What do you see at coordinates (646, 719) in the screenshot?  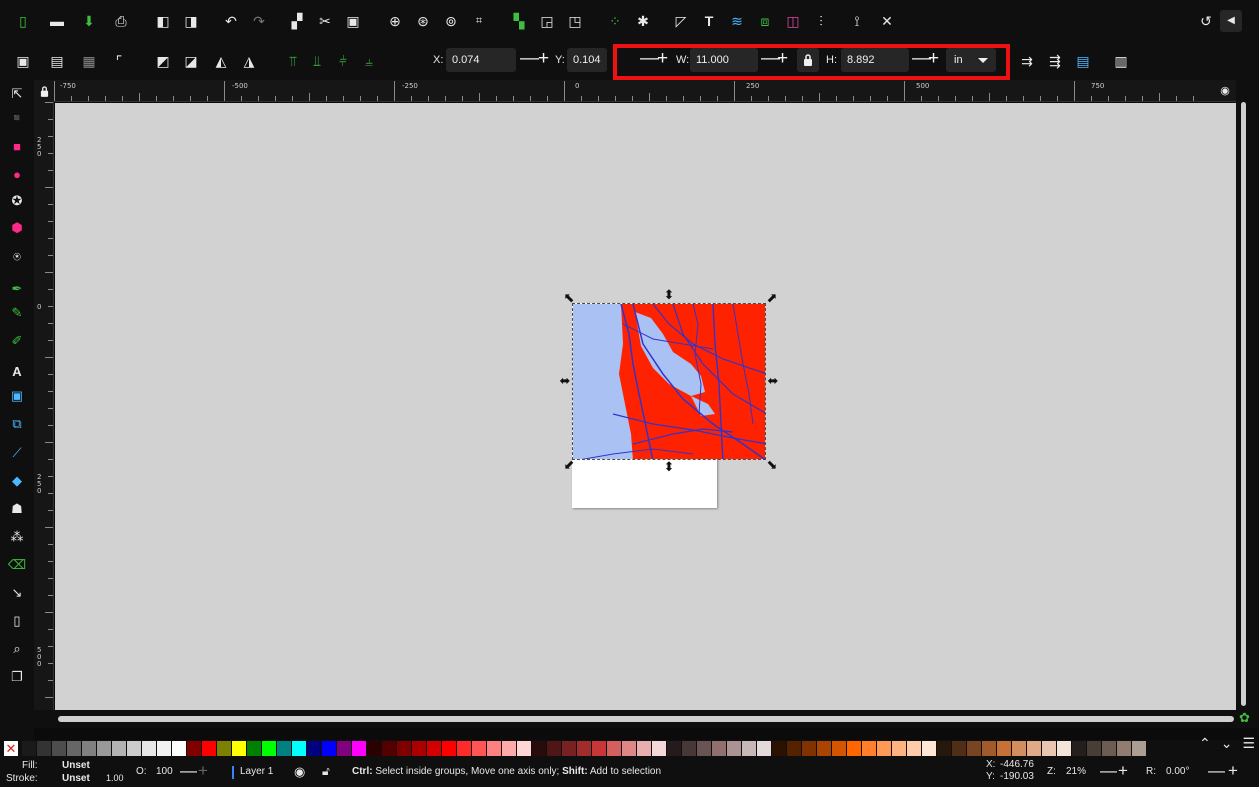 I see `horizontal-scrollbar: ✿` at bounding box center [646, 719].